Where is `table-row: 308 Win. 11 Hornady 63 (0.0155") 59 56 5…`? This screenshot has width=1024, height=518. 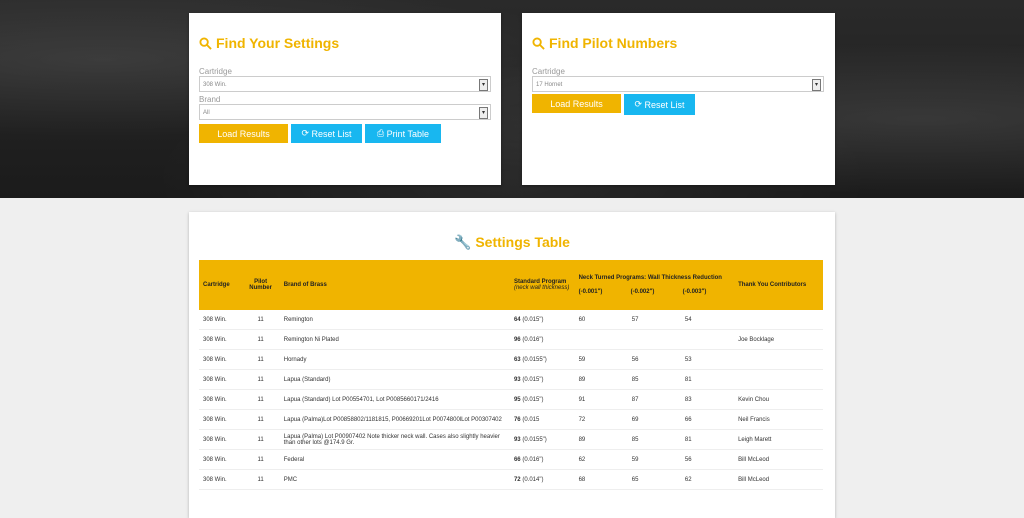
table-row: 308 Win. 11 Hornady 63 (0.0155") 59 56 5… is located at coordinates (511, 359).